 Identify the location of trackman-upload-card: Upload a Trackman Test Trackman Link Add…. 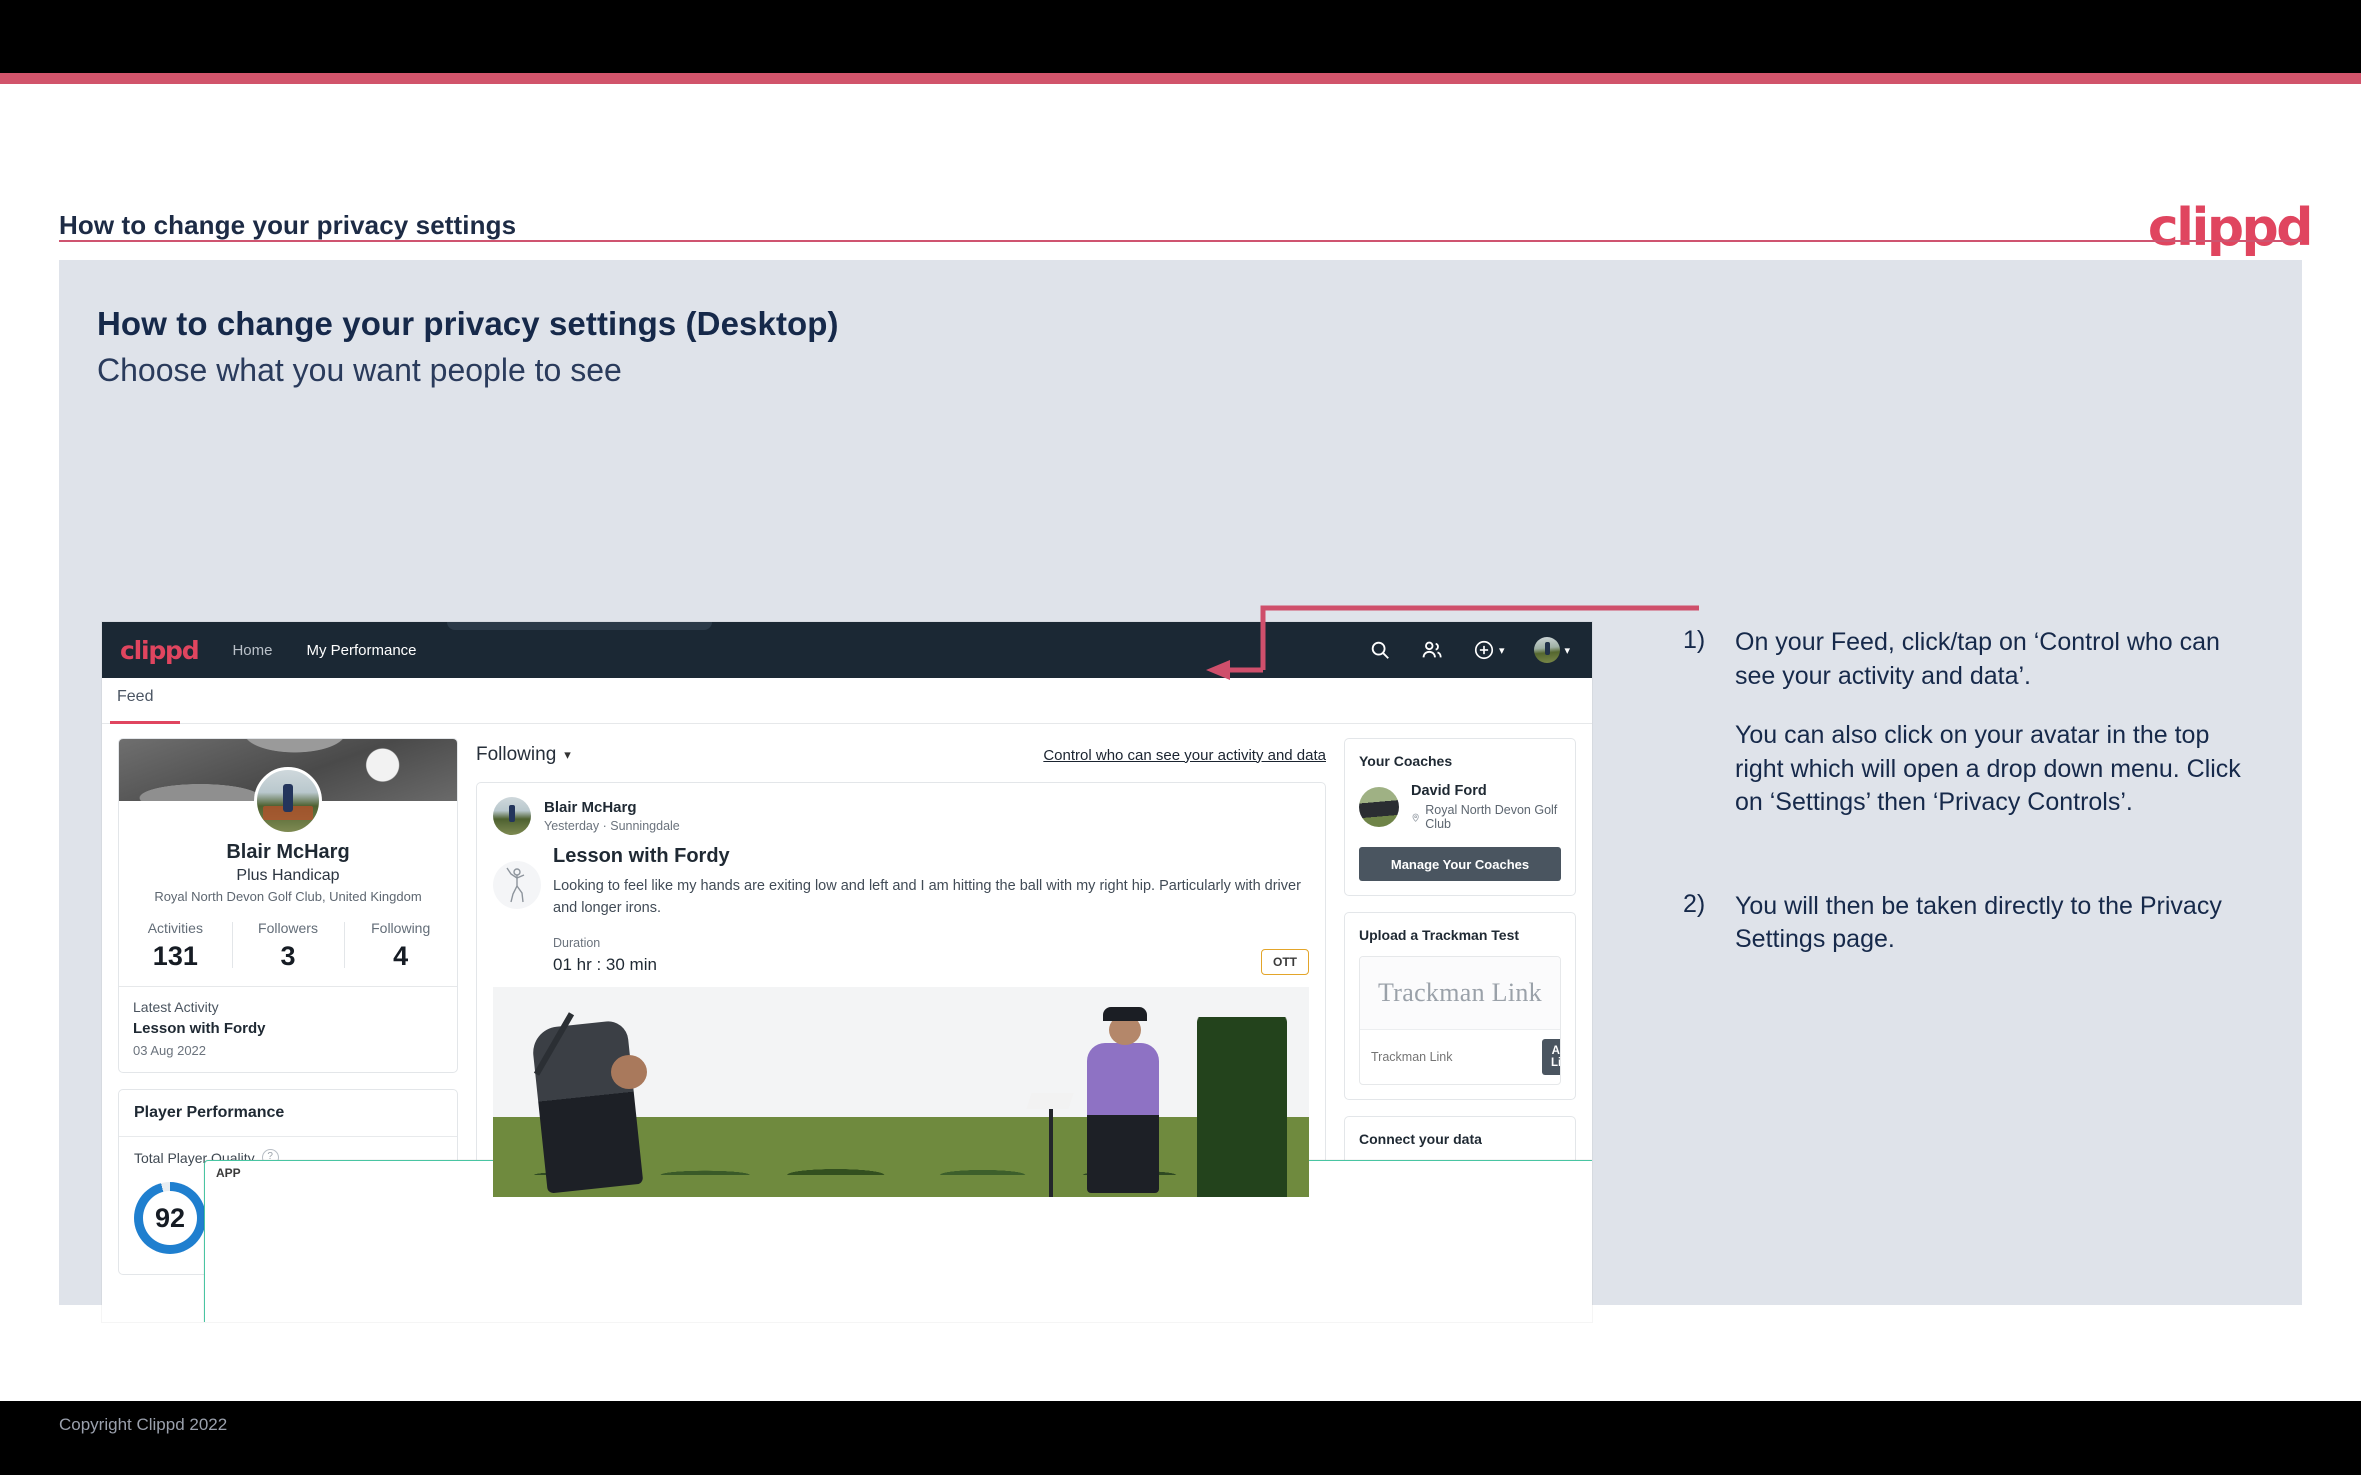
(1460, 1006).